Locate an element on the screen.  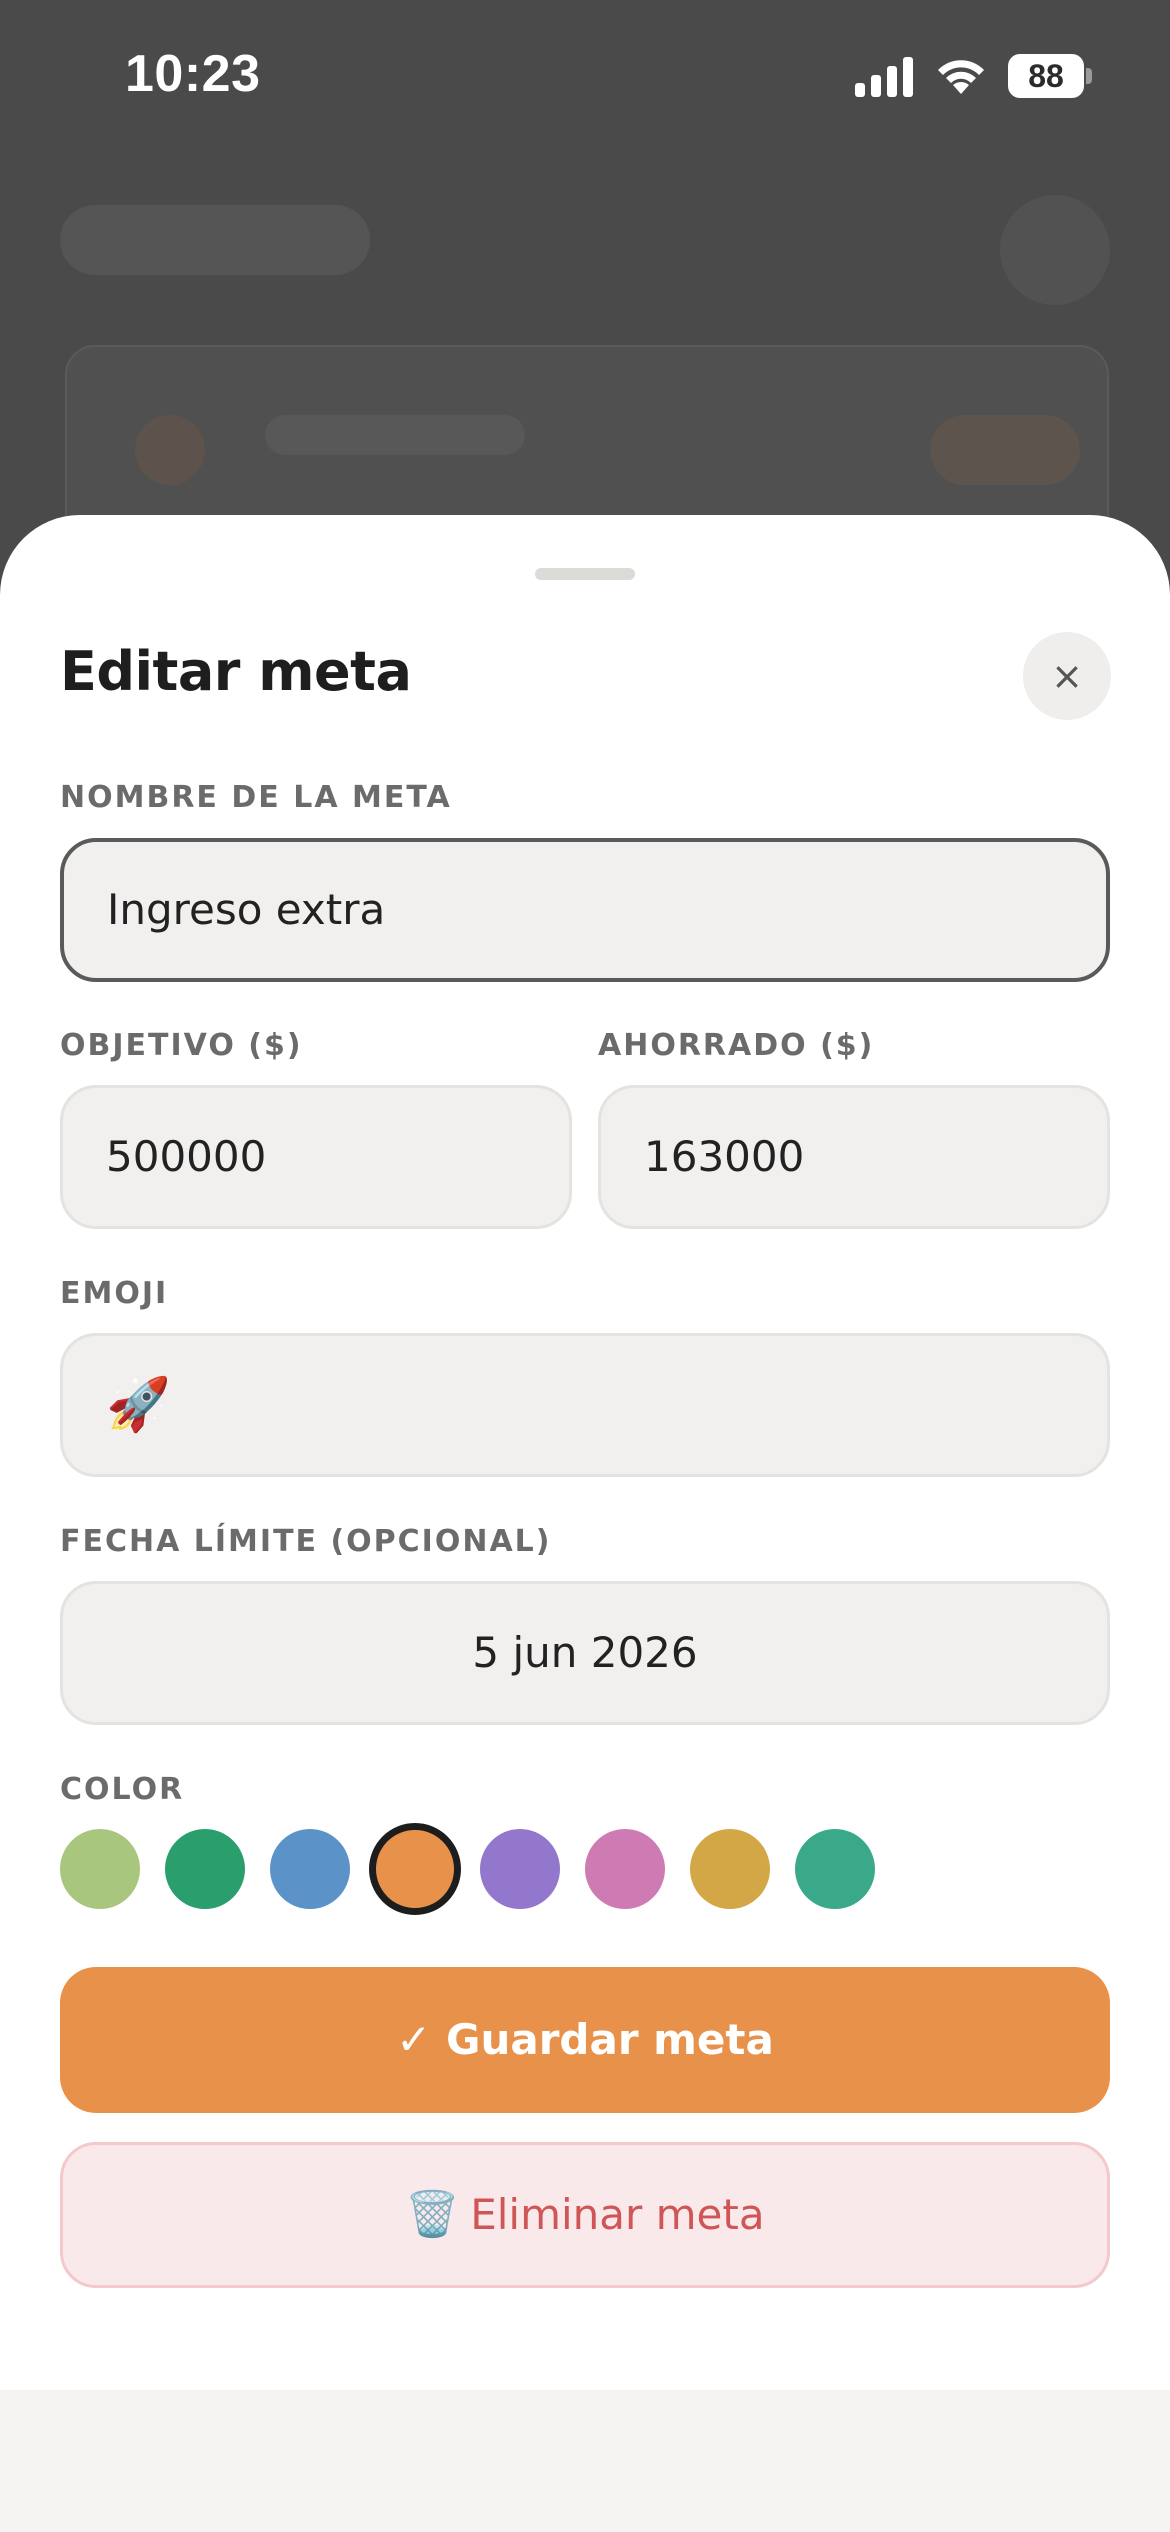
goal-name-input: Ingreso extra is located at coordinates (585, 910).